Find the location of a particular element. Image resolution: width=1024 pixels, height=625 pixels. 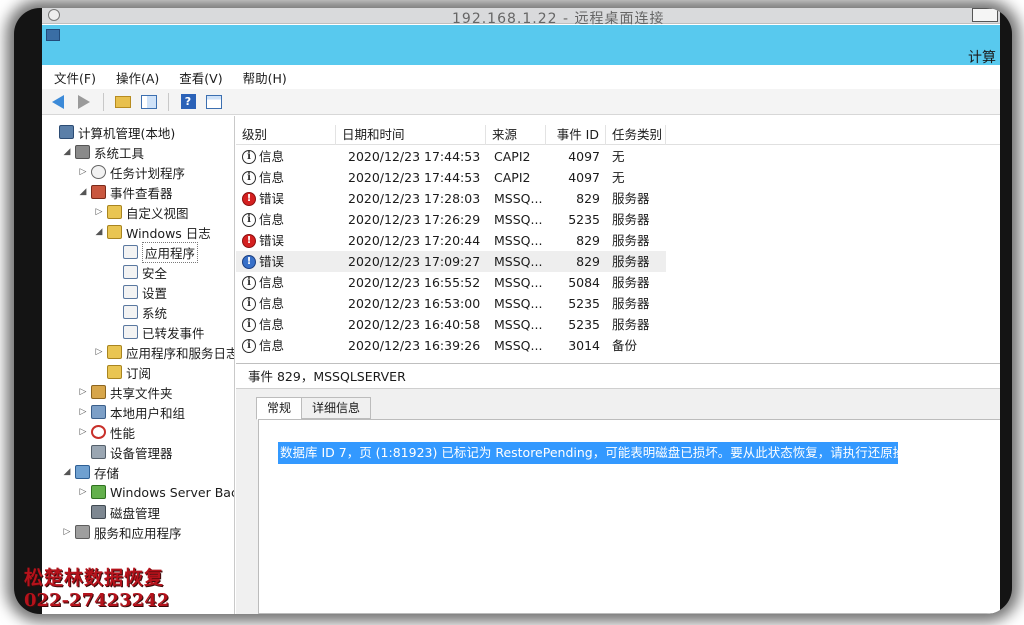

restore-window-button is located at coordinates (985, 15).